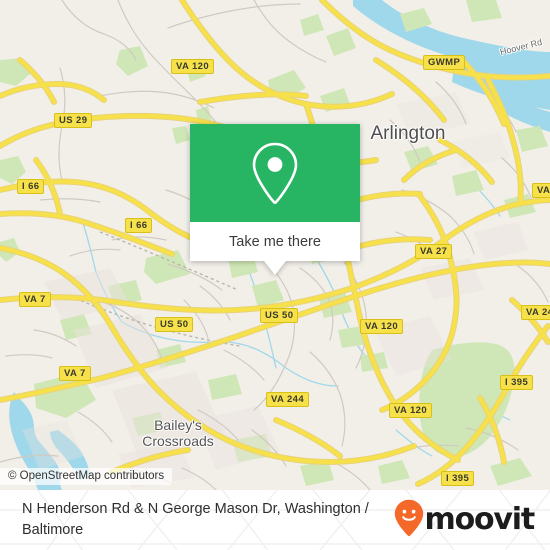 This screenshot has width=550, height=550. What do you see at coordinates (444, 62) in the screenshot?
I see `road-shield: GWMP` at bounding box center [444, 62].